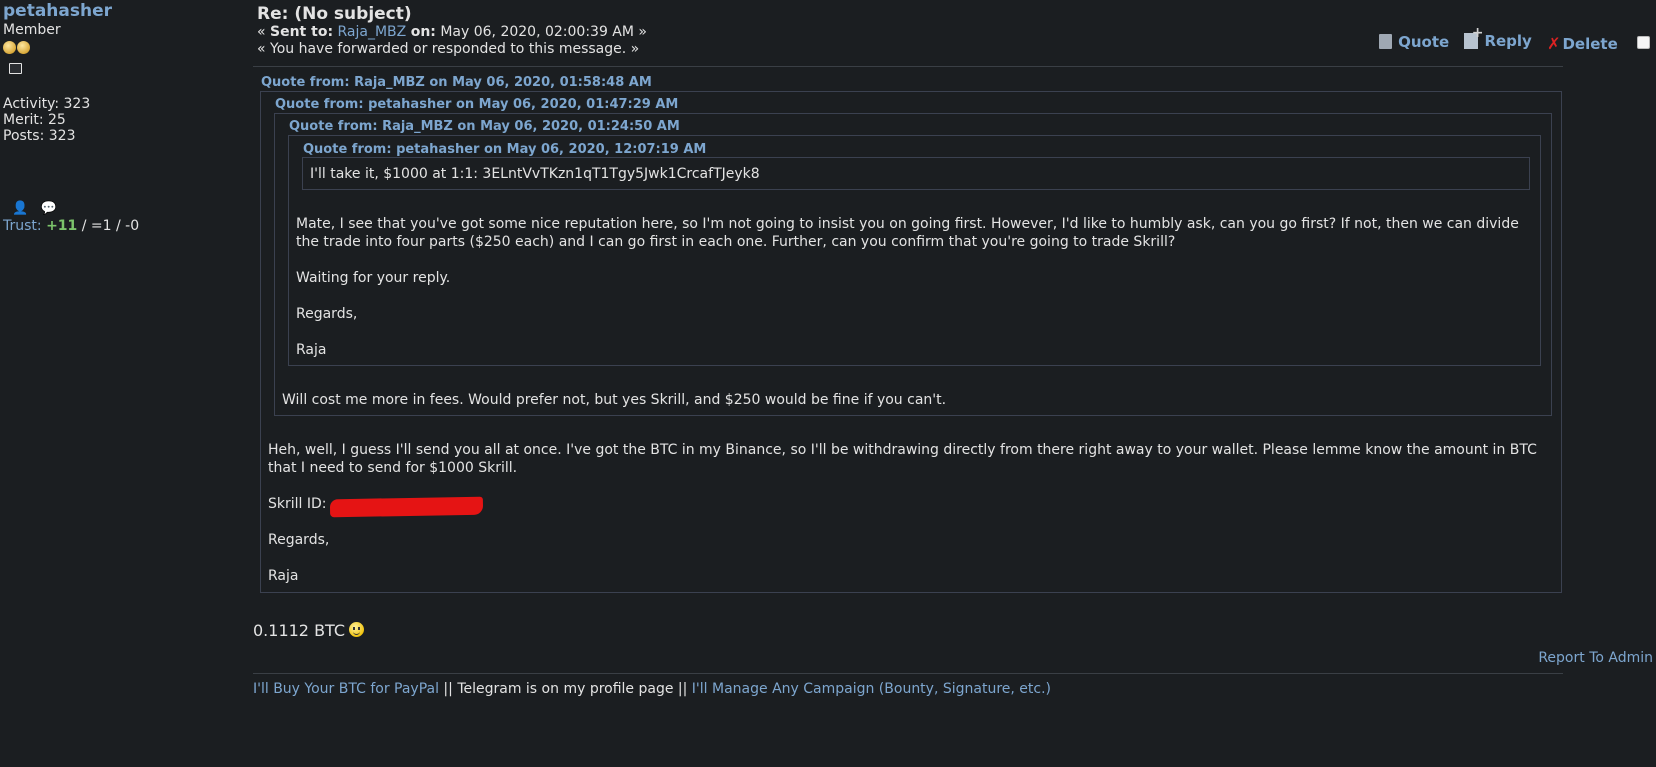 This screenshot has width=1656, height=767. I want to click on reply-button: Reply, so click(1498, 37).